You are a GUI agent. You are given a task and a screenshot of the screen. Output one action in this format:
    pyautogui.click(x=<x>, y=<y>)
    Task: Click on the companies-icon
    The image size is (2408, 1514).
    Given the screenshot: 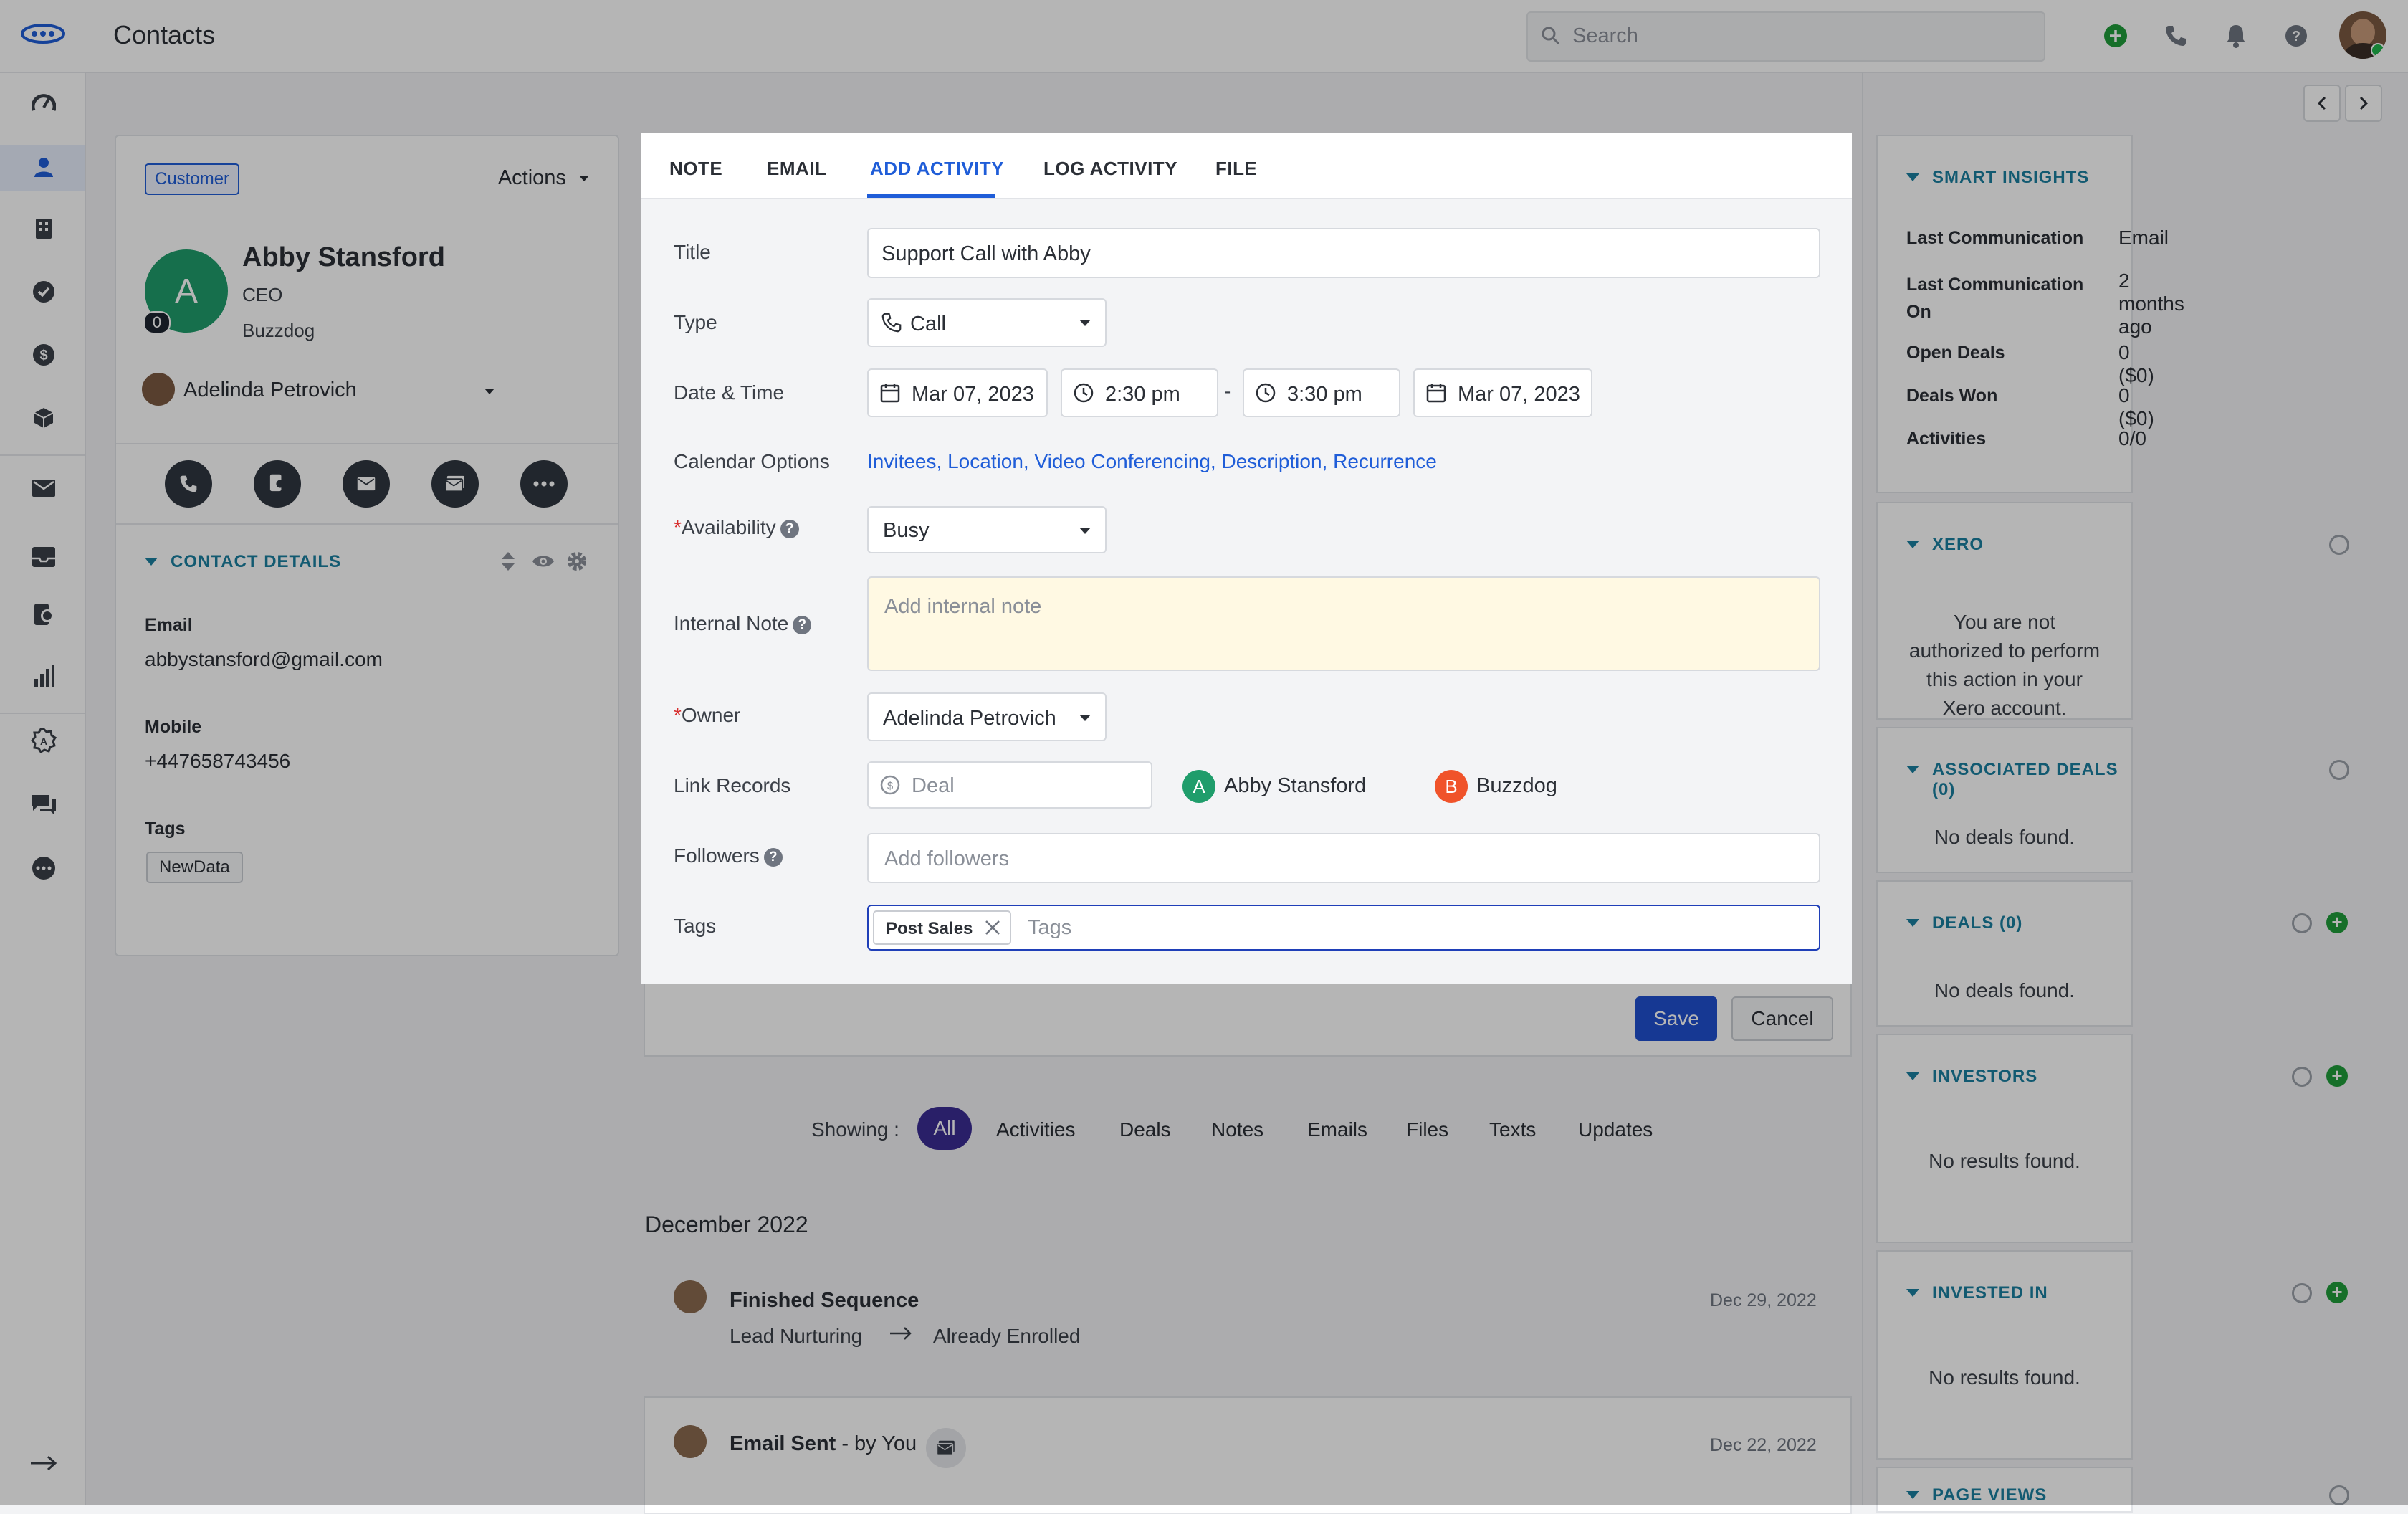 What is the action you would take?
    pyautogui.click(x=44, y=228)
    